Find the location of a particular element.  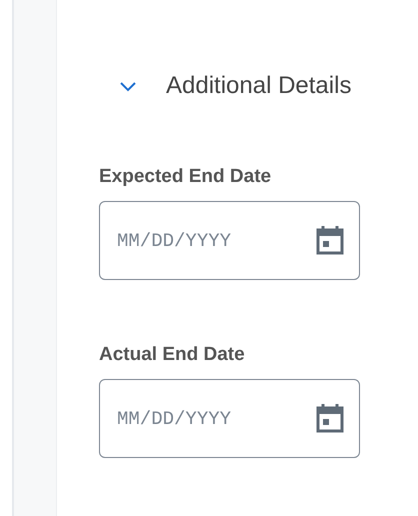

field-label: Actual End Date is located at coordinates (172, 355).